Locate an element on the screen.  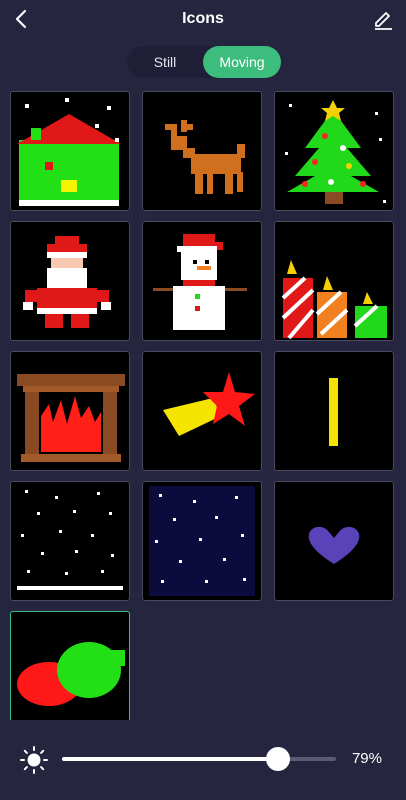
snowman-icon is located at coordinates (200, 282).